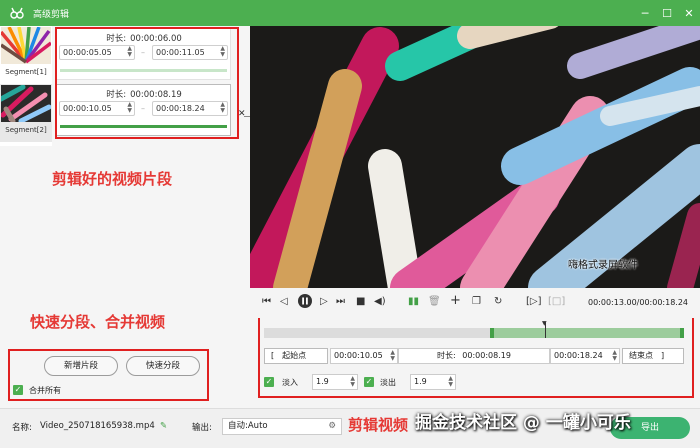 The image size is (700, 448). I want to click on segment-thumbnails: Segment[1] Segment[2], so click(26, 86).